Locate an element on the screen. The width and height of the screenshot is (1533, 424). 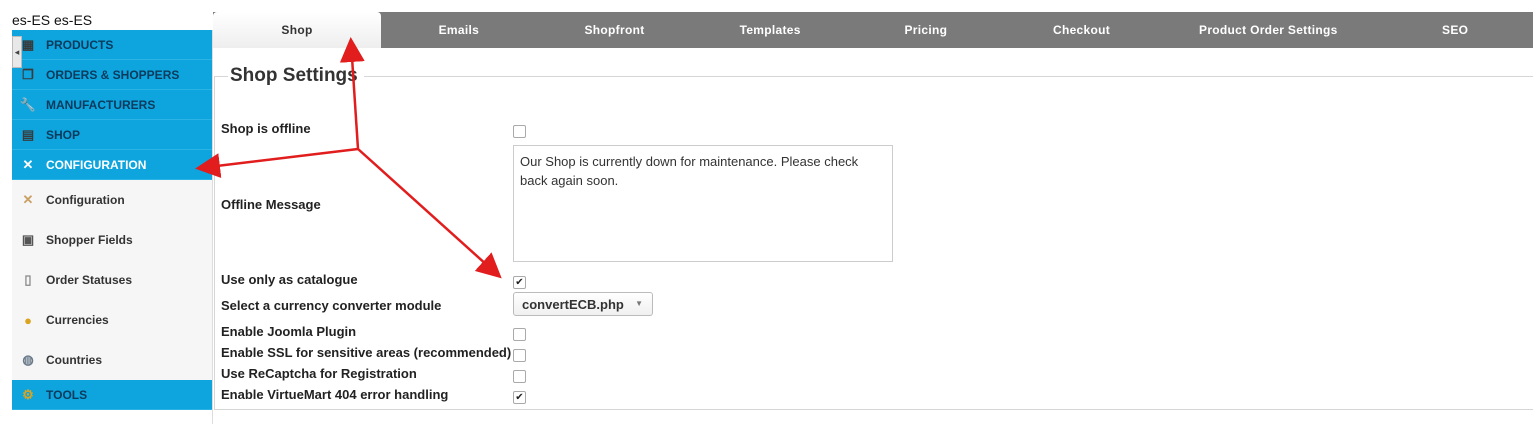
sidebar-subitem-shopper-fields: ▣ Shopper Fields is located at coordinates (112, 240).